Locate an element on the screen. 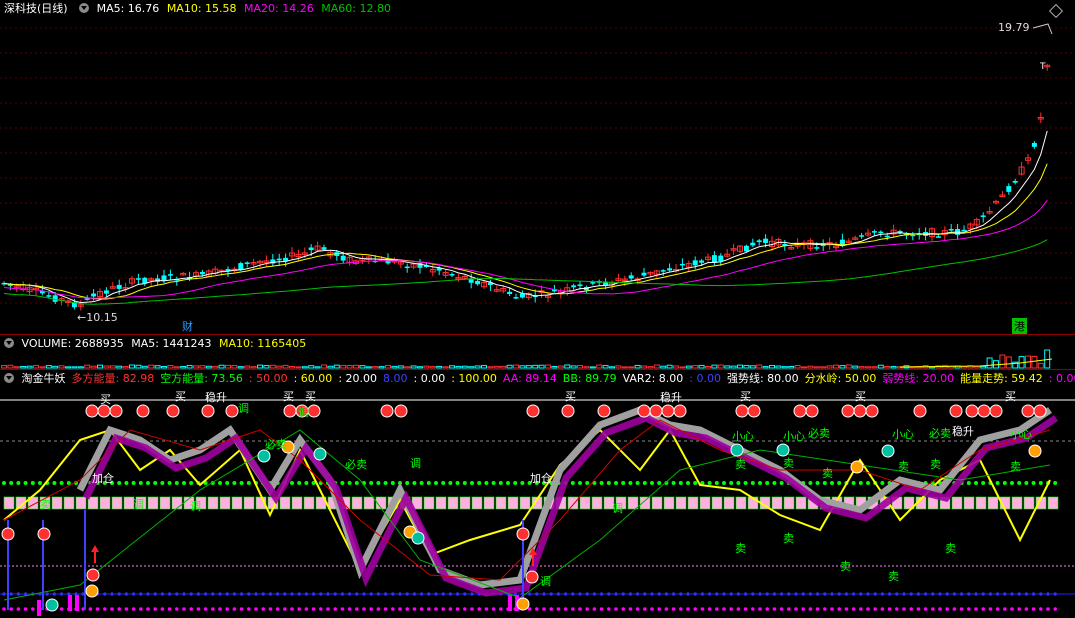 The width and height of the screenshot is (1075, 618). indicator-gear-icon is located at coordinates (9, 378).